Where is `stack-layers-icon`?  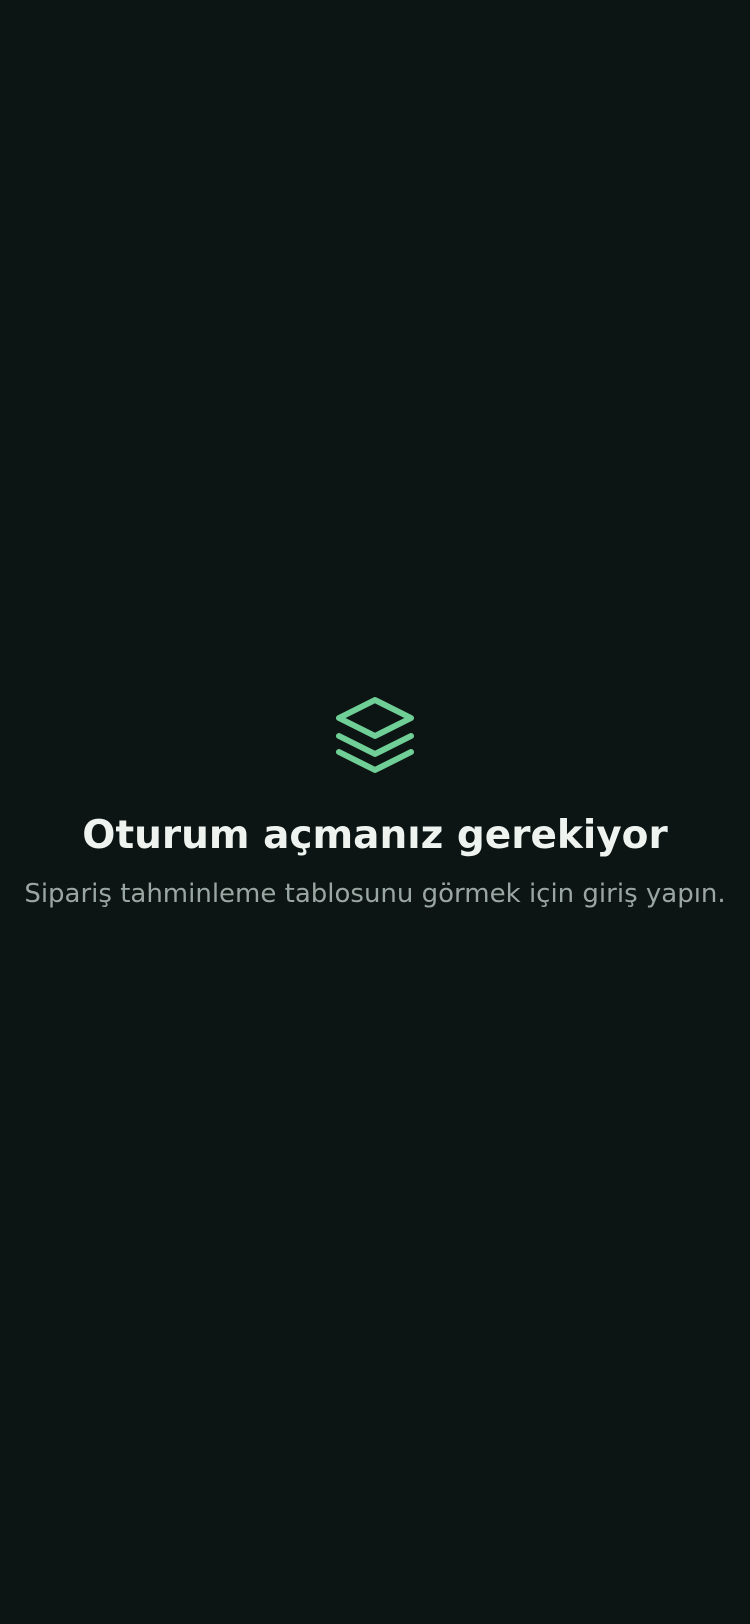 stack-layers-icon is located at coordinates (375, 732).